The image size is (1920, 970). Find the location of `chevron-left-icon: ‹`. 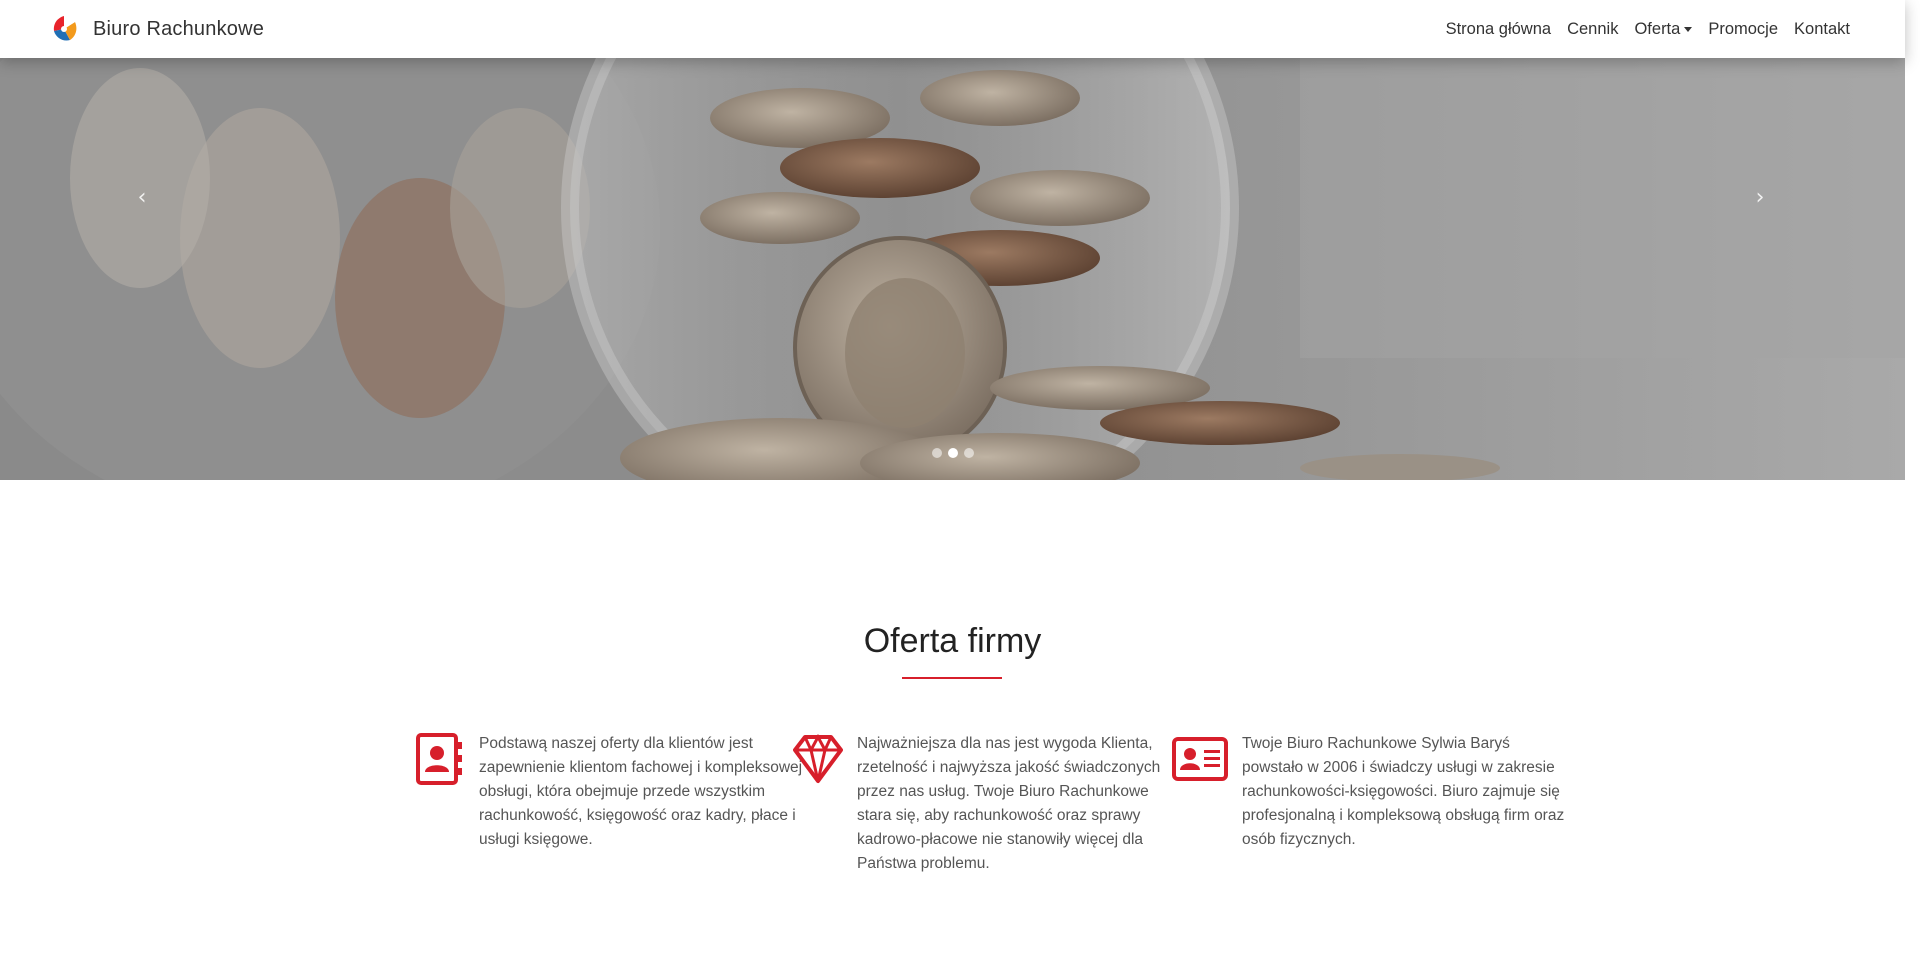

chevron-left-icon: ‹ is located at coordinates (142, 197).